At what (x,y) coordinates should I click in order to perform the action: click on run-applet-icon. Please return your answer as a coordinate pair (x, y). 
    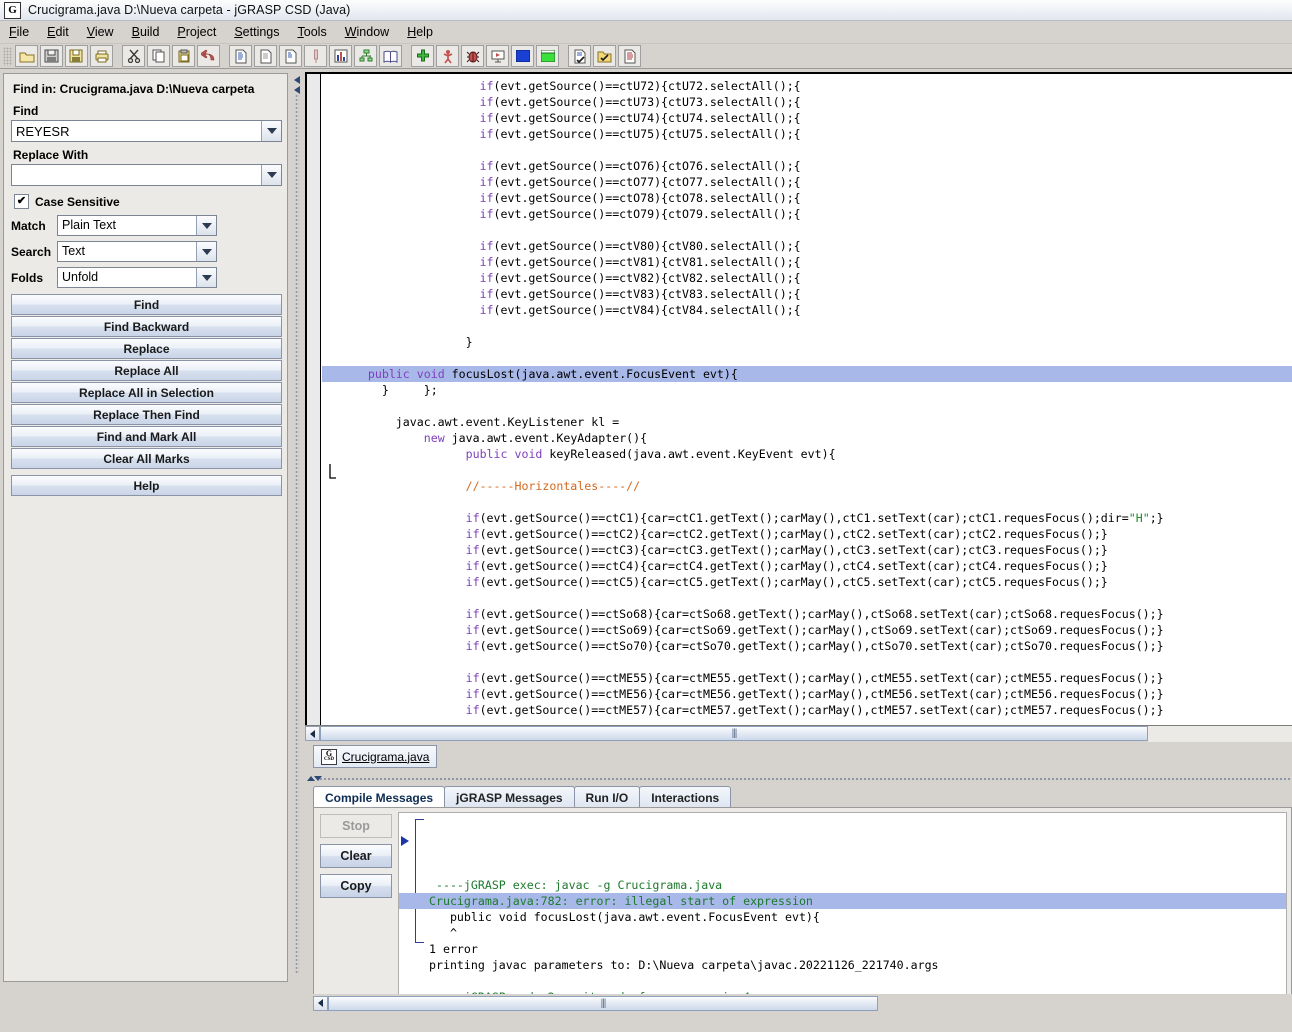
    Looking at the image, I should click on (497, 56).